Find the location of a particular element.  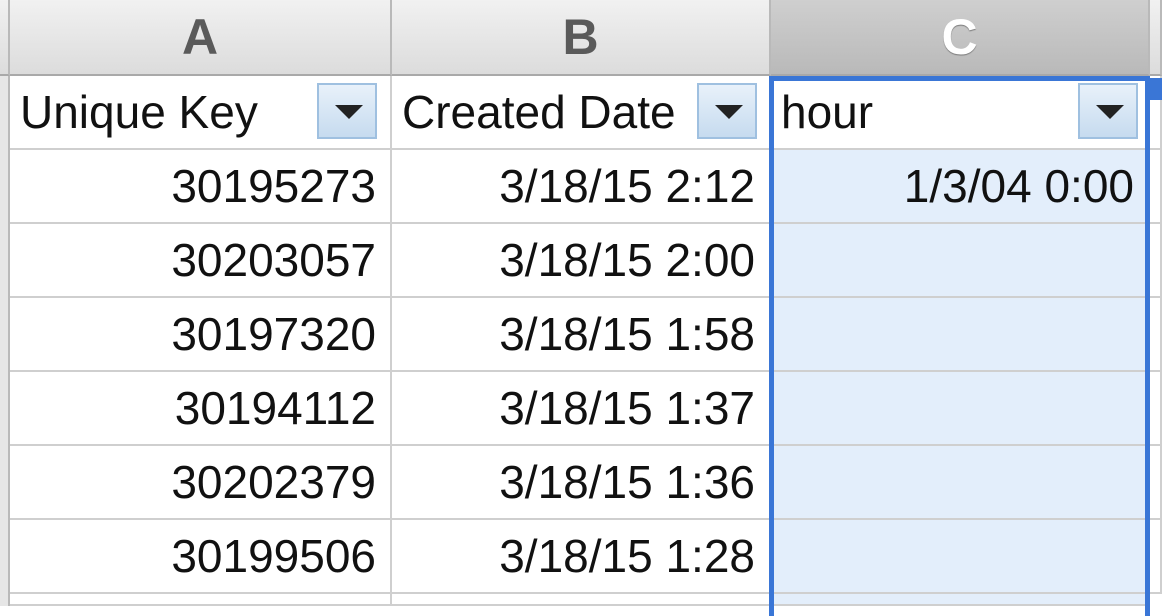

cell-created-date: 3/18/15 1:36 is located at coordinates (581, 483).